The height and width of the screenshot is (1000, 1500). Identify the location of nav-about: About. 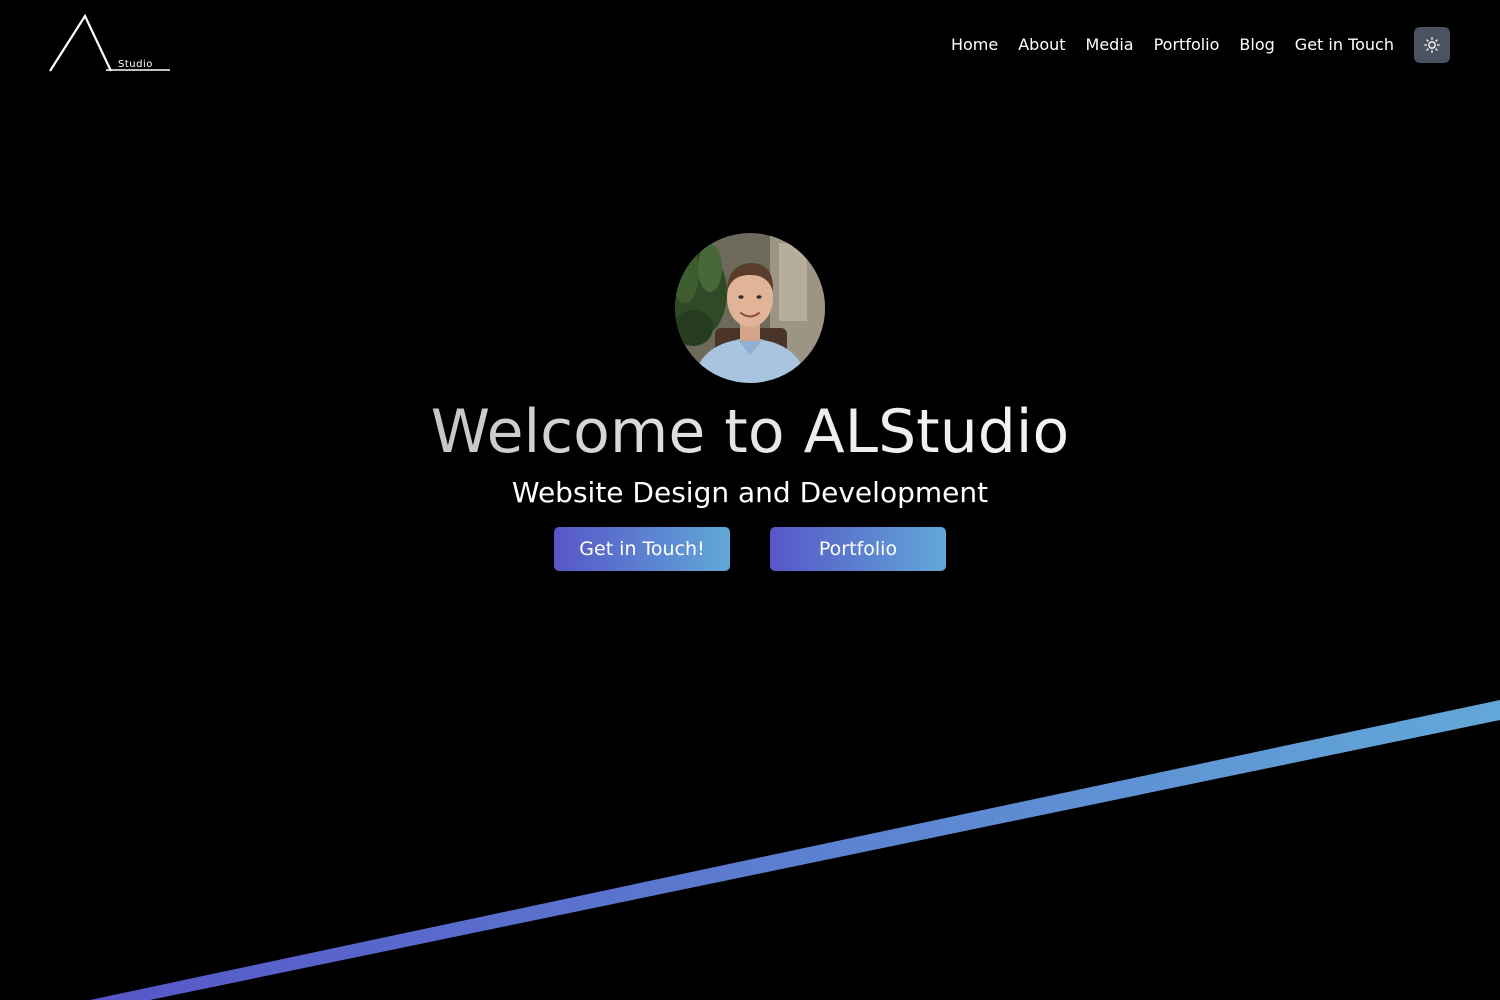
(1041, 45).